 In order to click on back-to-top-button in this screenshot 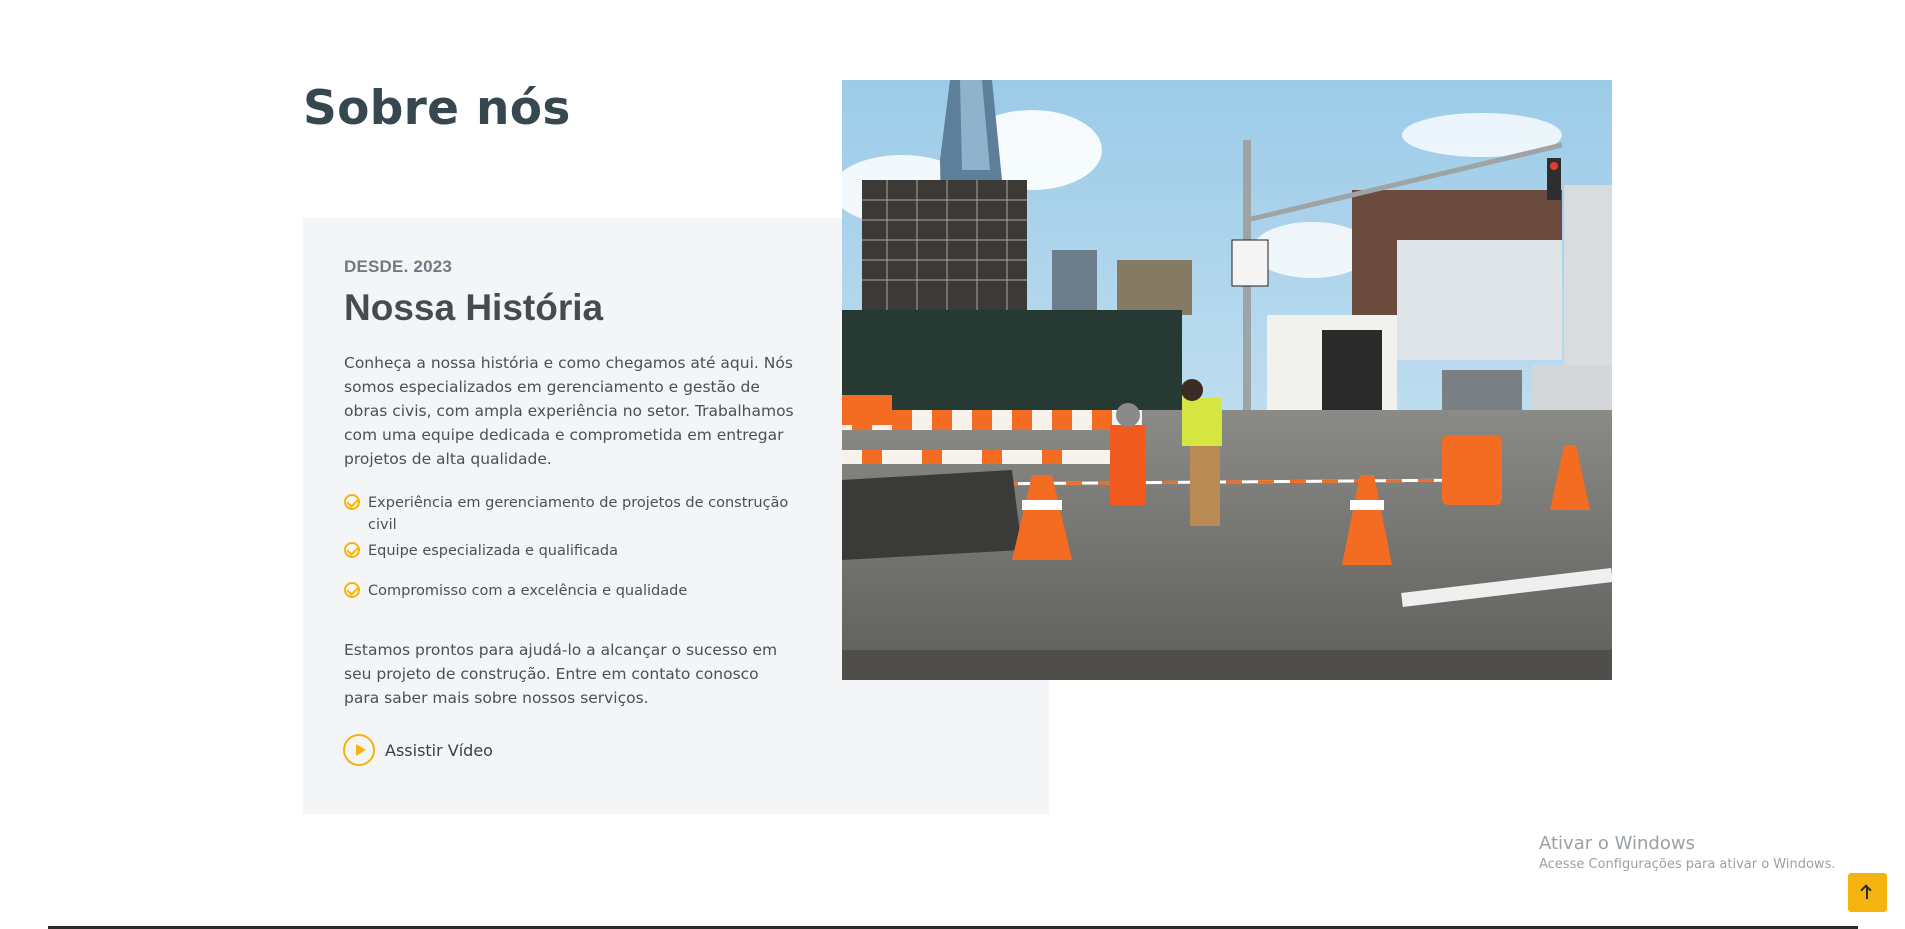, I will do `click(1867, 892)`.